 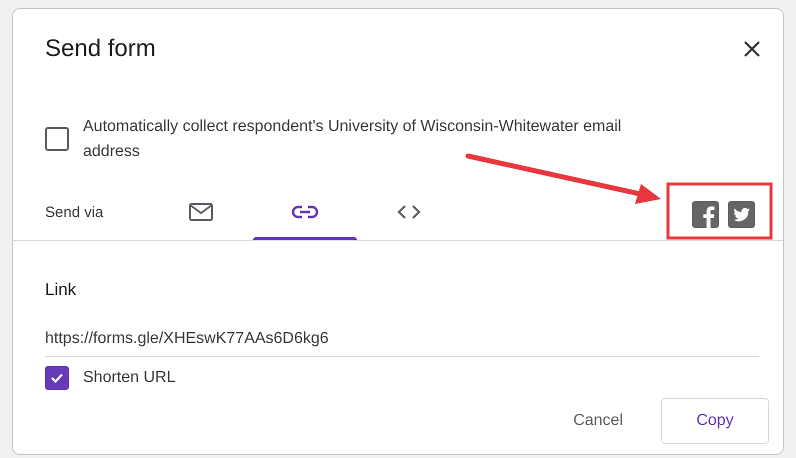 What do you see at coordinates (74, 212) in the screenshot?
I see `send-via-label: Send via` at bounding box center [74, 212].